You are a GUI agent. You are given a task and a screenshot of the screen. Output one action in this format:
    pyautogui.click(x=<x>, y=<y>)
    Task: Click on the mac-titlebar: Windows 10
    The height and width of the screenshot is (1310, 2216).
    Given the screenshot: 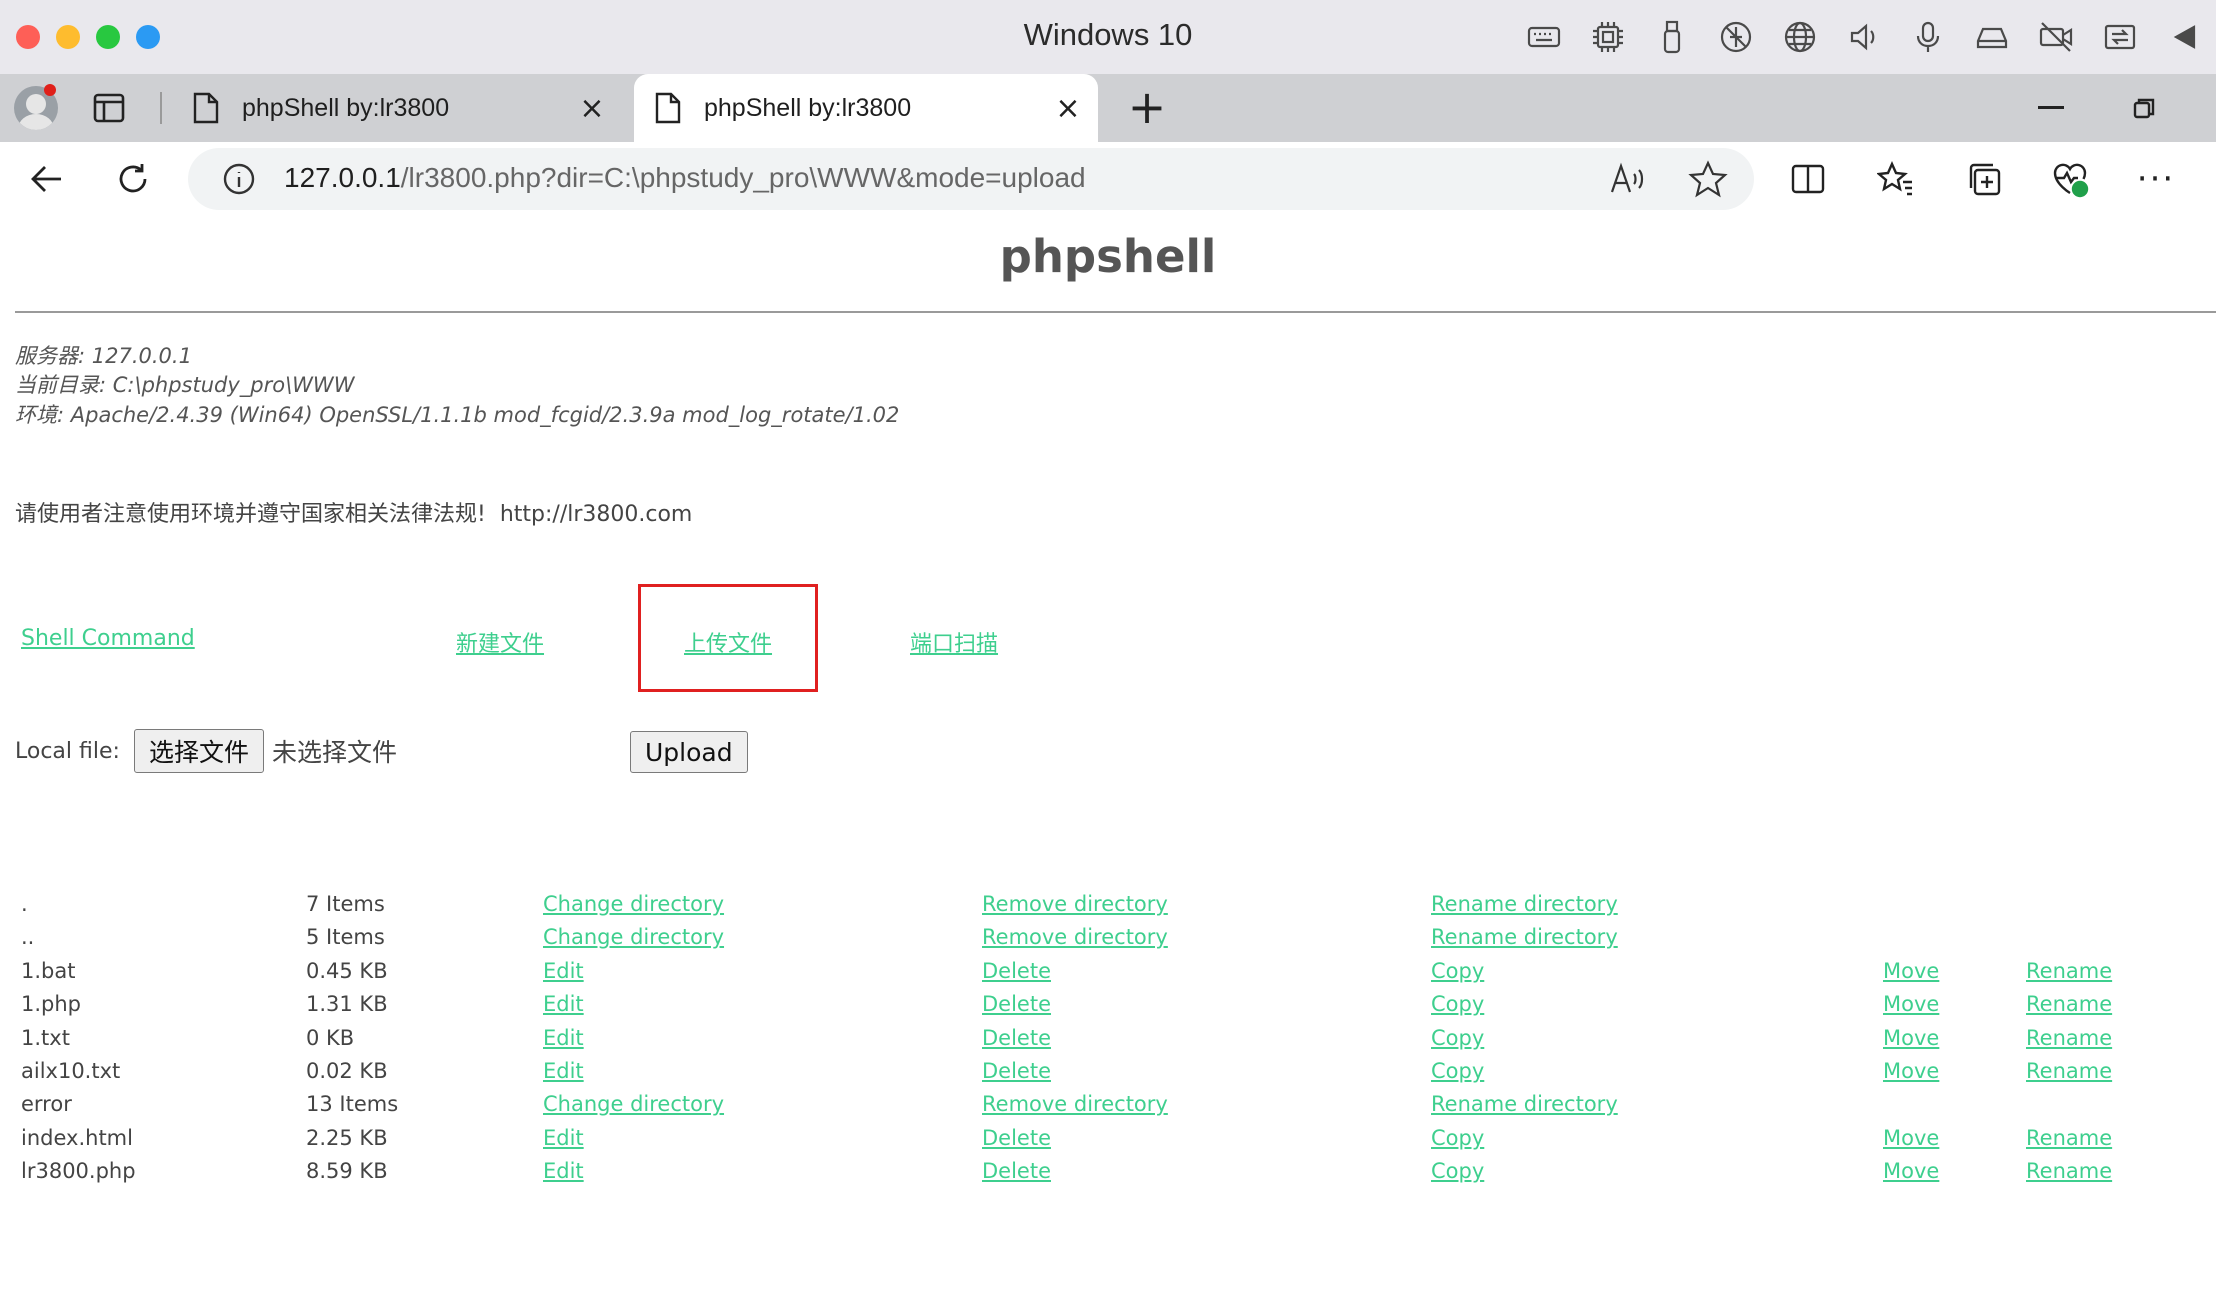 What is the action you would take?
    pyautogui.click(x=1108, y=37)
    